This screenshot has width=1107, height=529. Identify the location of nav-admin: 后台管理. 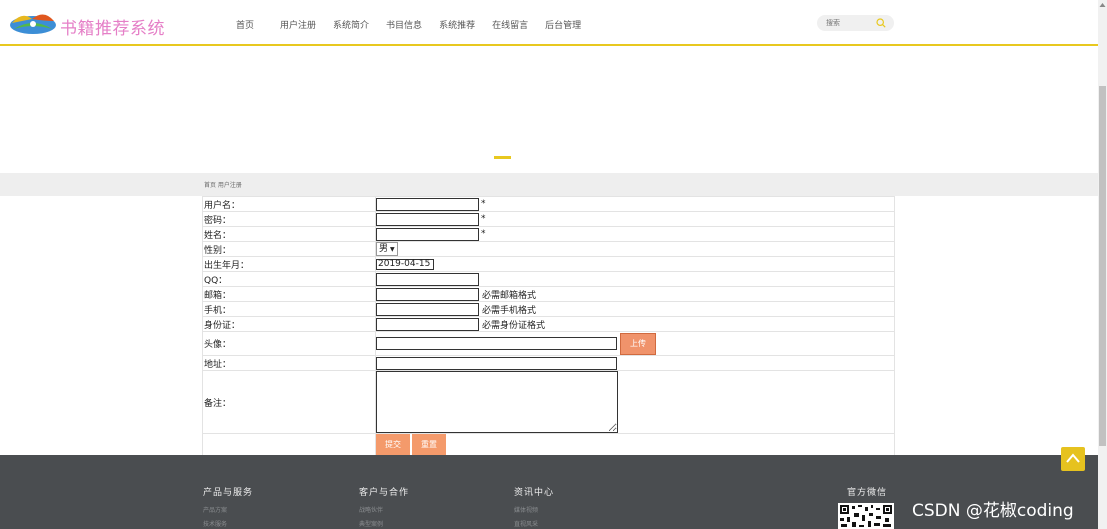
(563, 24).